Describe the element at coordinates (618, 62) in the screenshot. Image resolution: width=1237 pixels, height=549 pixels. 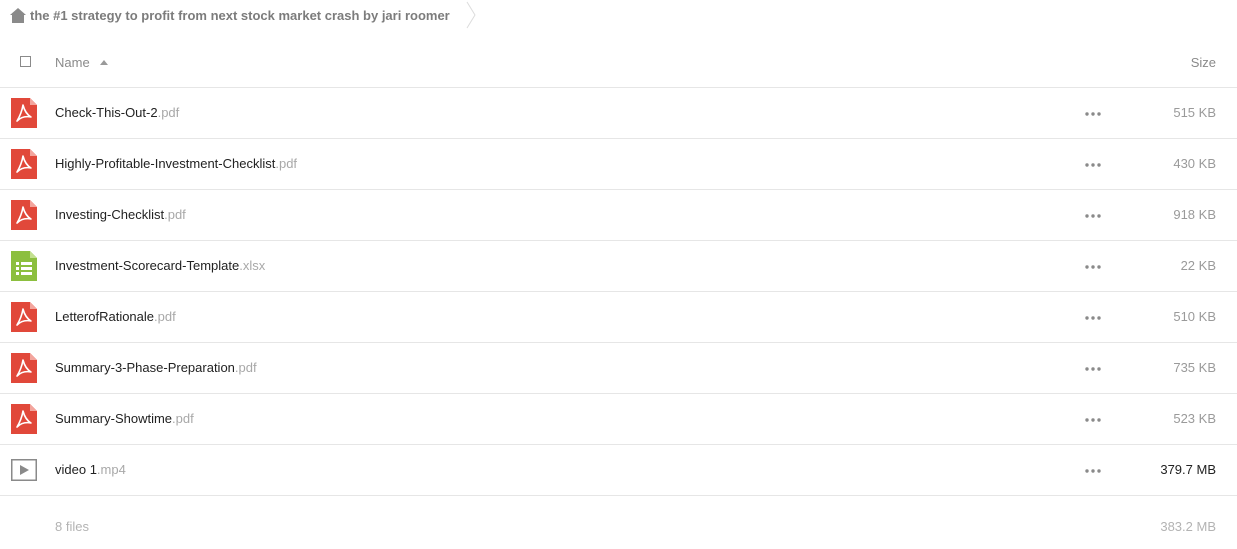
I see `file-list-header: Name Size` at that location.